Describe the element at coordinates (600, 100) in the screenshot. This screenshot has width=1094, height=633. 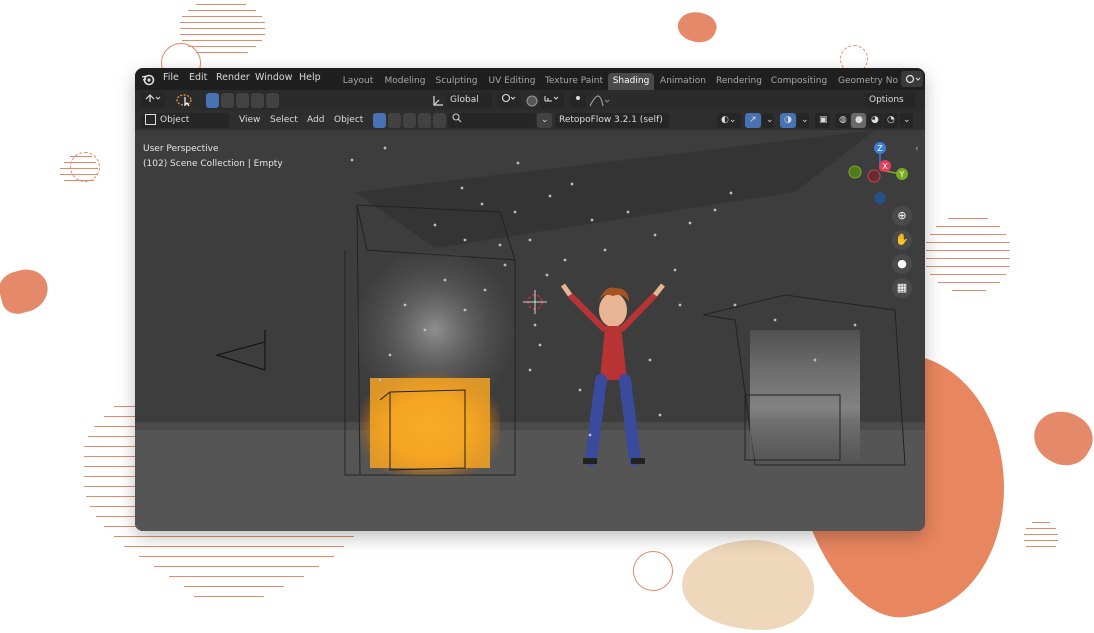
I see `proportional-falloff-icon` at that location.